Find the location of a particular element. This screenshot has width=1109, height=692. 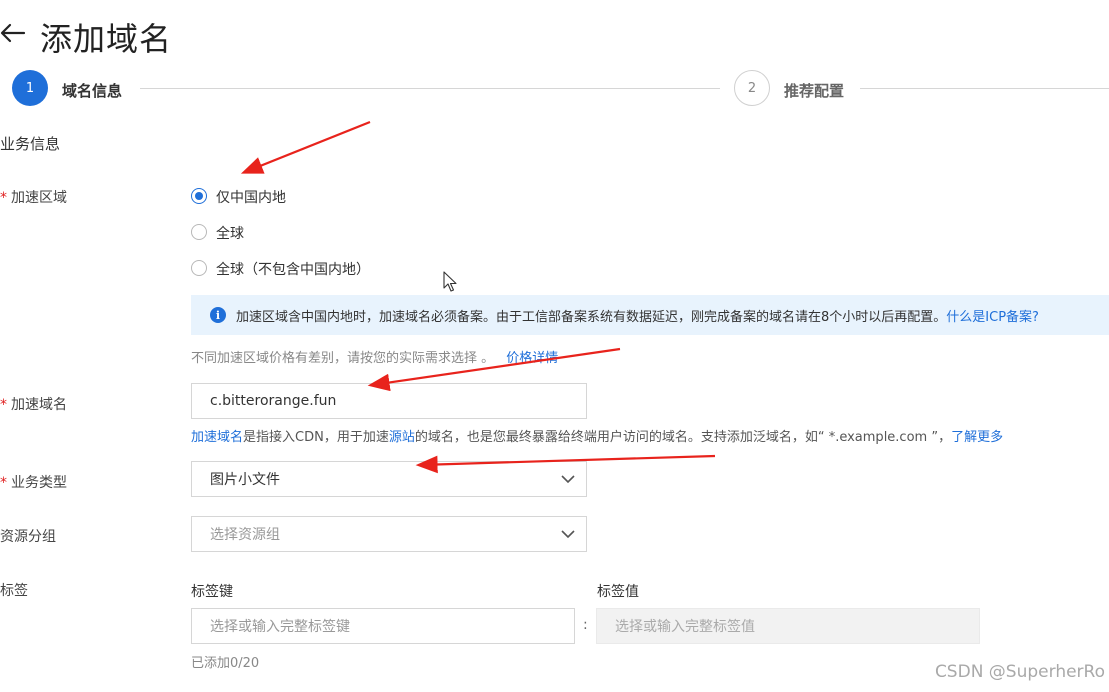

business-type-label-text: 业务类型 is located at coordinates (39, 483).